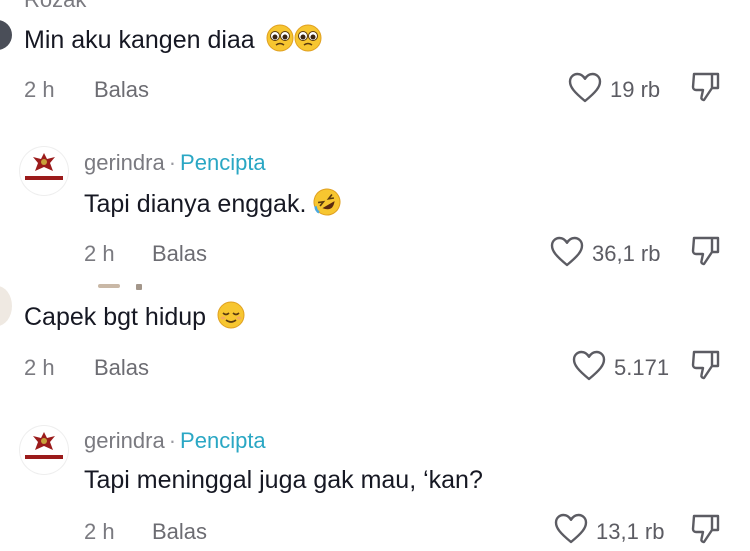 The height and width of the screenshot is (551, 750). Describe the element at coordinates (626, 253) in the screenshot. I see `like-count: 36,1 rb` at that location.